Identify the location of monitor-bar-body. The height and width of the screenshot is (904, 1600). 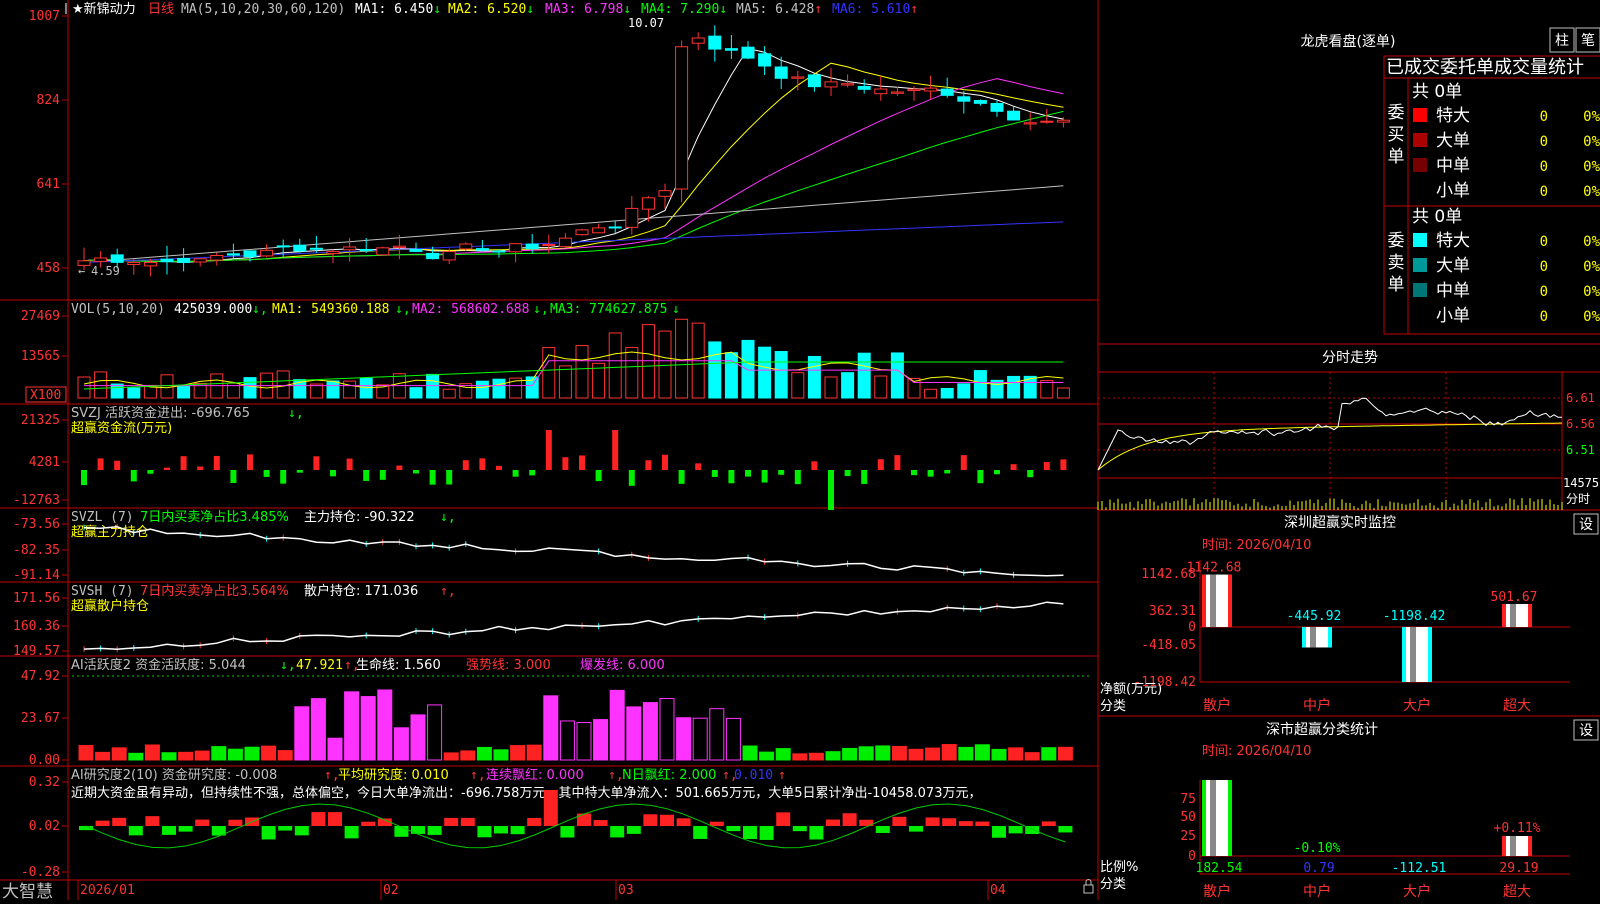
(1317, 637).